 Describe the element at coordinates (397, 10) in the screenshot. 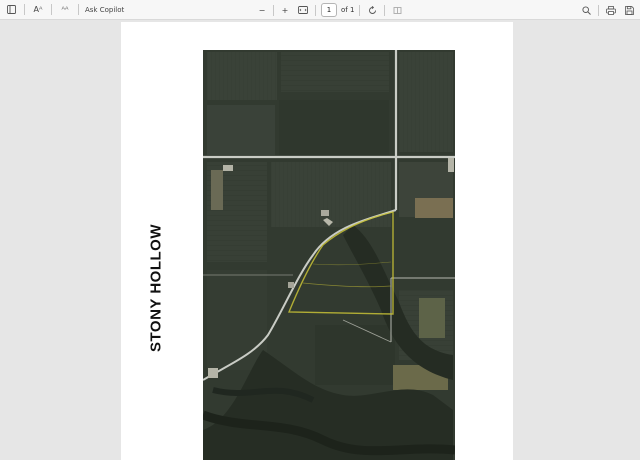

I see `page-view-icon` at that location.